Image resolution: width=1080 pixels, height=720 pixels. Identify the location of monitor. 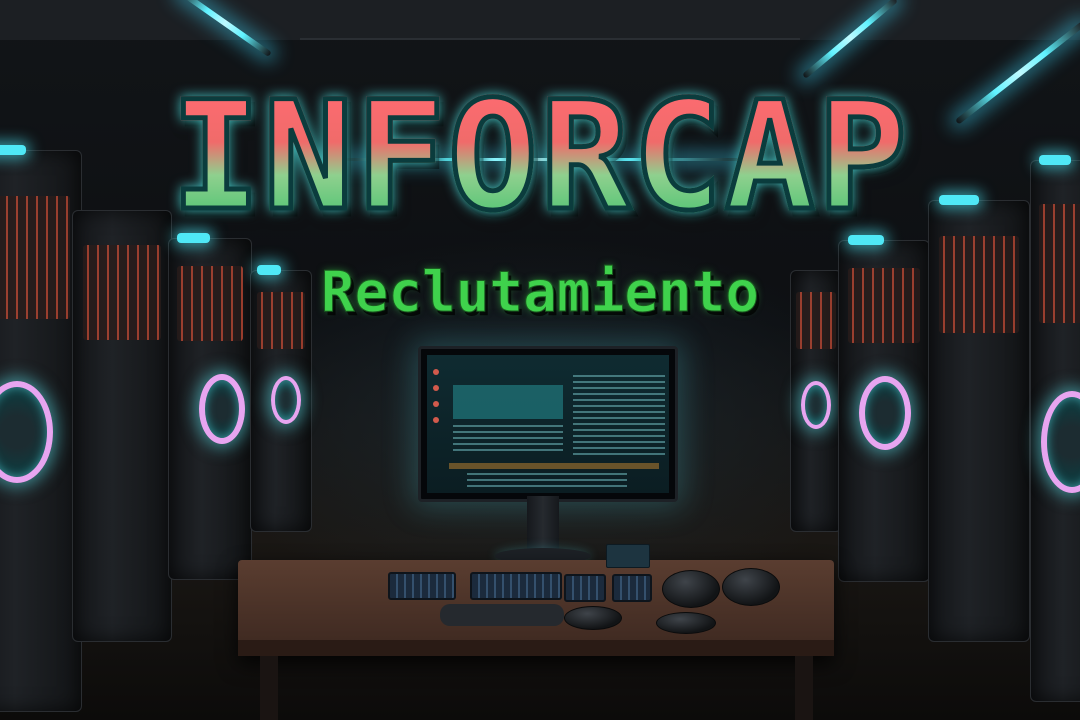
(548, 424).